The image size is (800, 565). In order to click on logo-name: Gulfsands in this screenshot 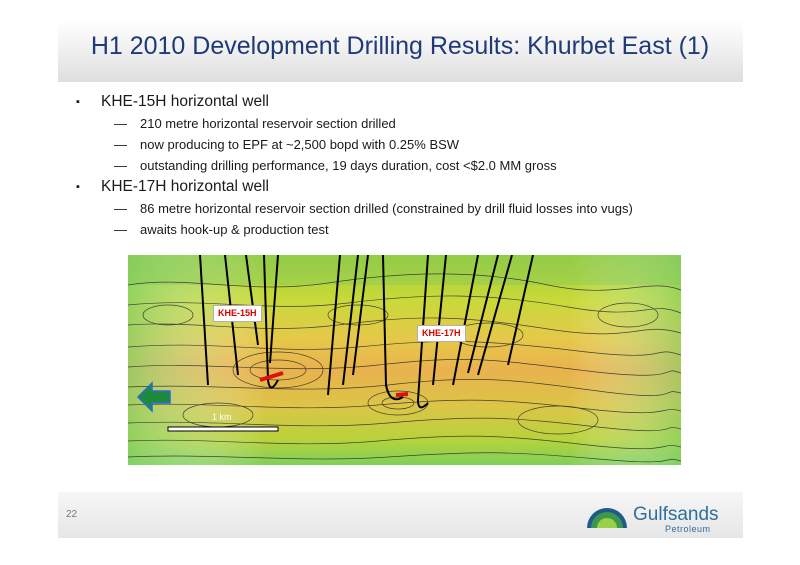, I will do `click(676, 514)`.